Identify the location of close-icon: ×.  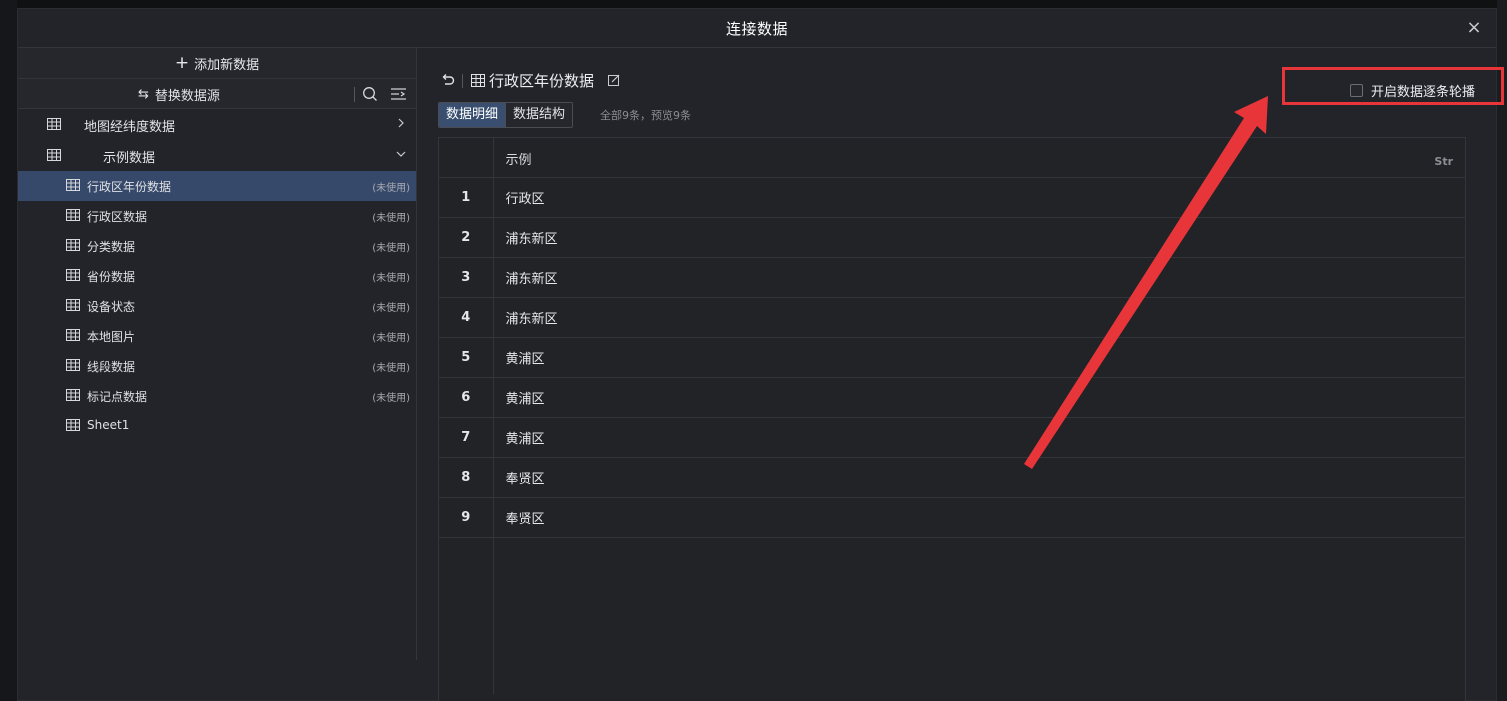
(1474, 28).